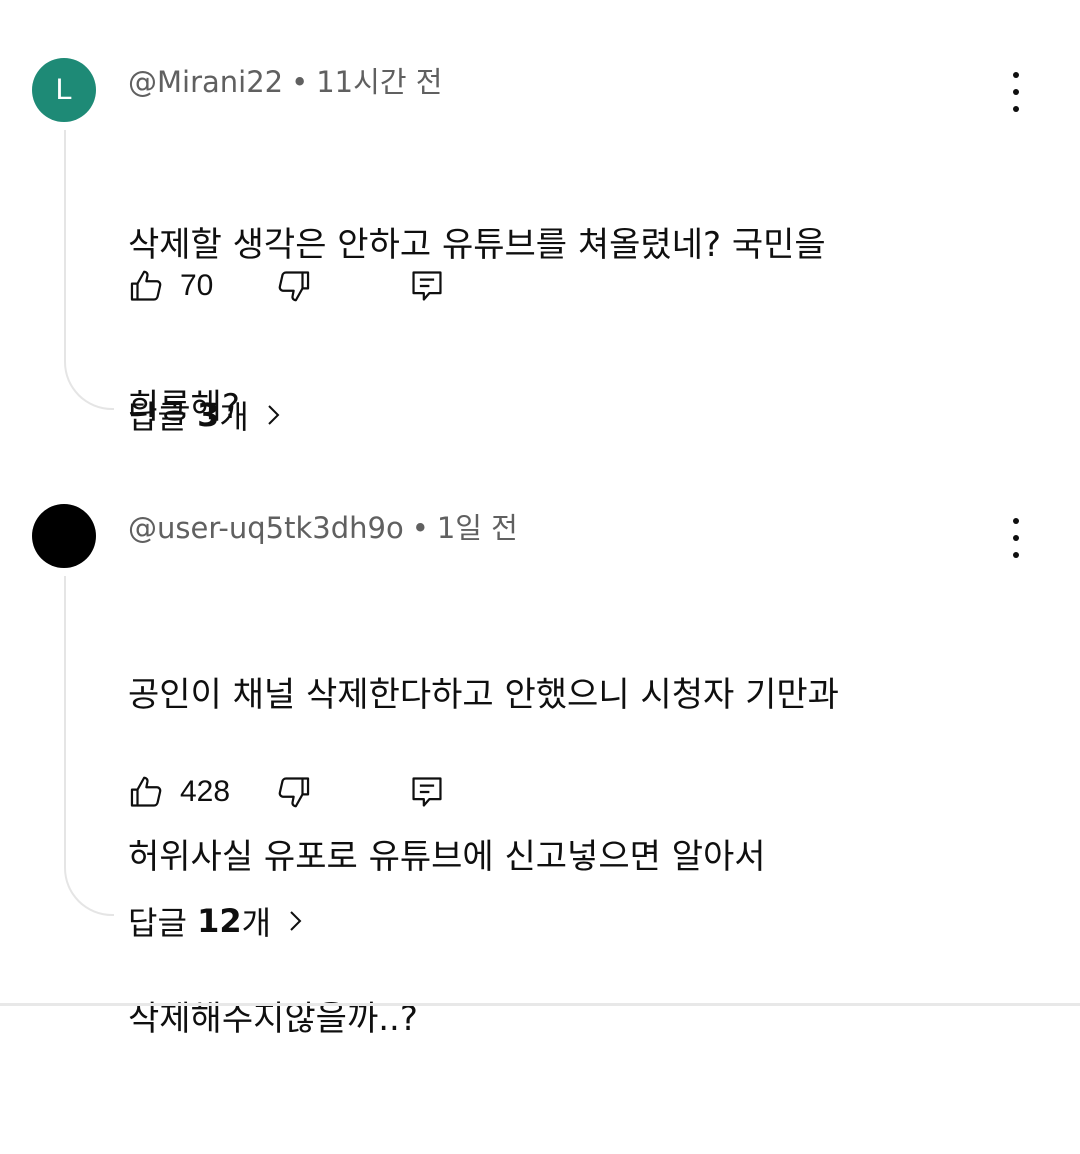 This screenshot has width=1080, height=1154. I want to click on replies-count: 3, so click(208, 415).